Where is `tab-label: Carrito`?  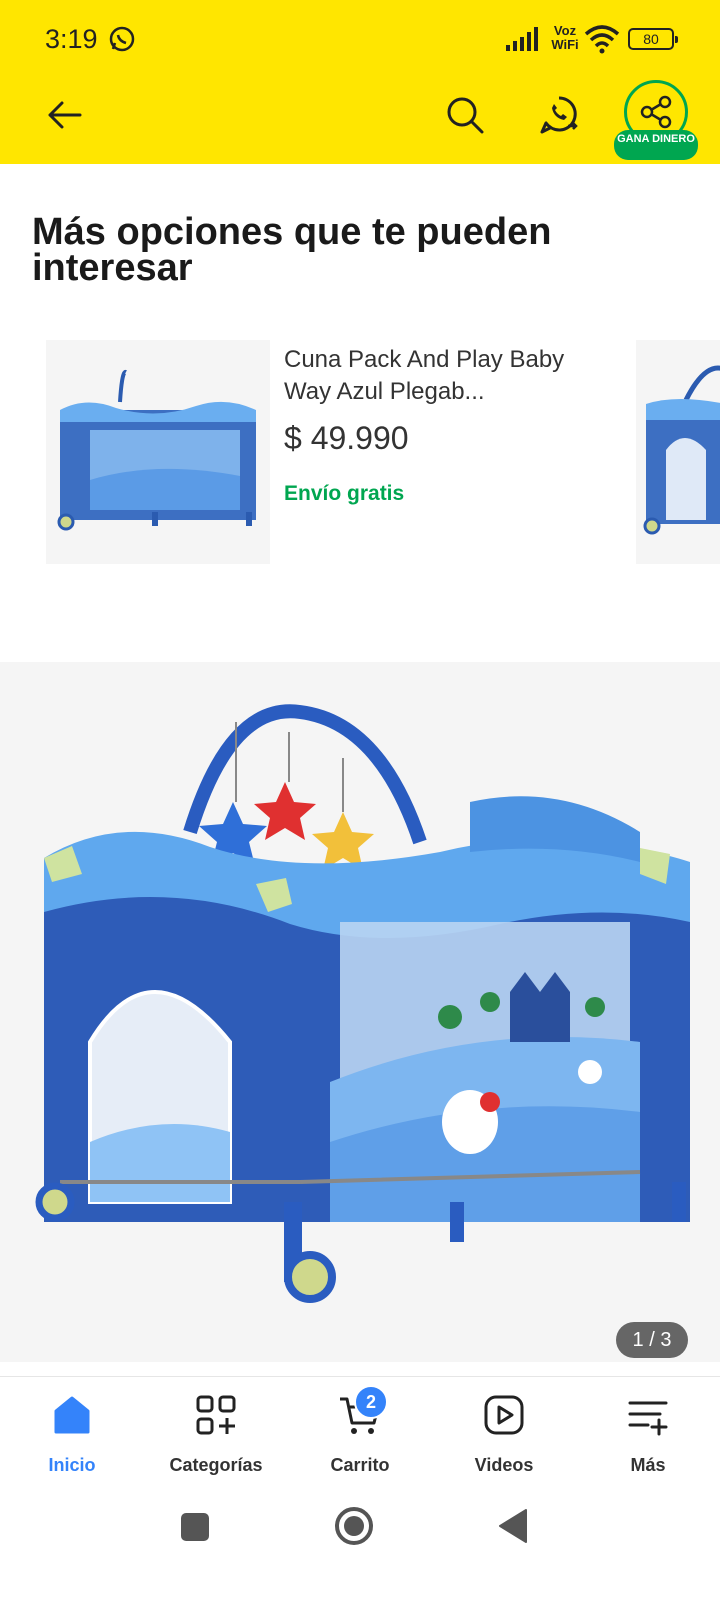
tab-label: Carrito is located at coordinates (360, 1465).